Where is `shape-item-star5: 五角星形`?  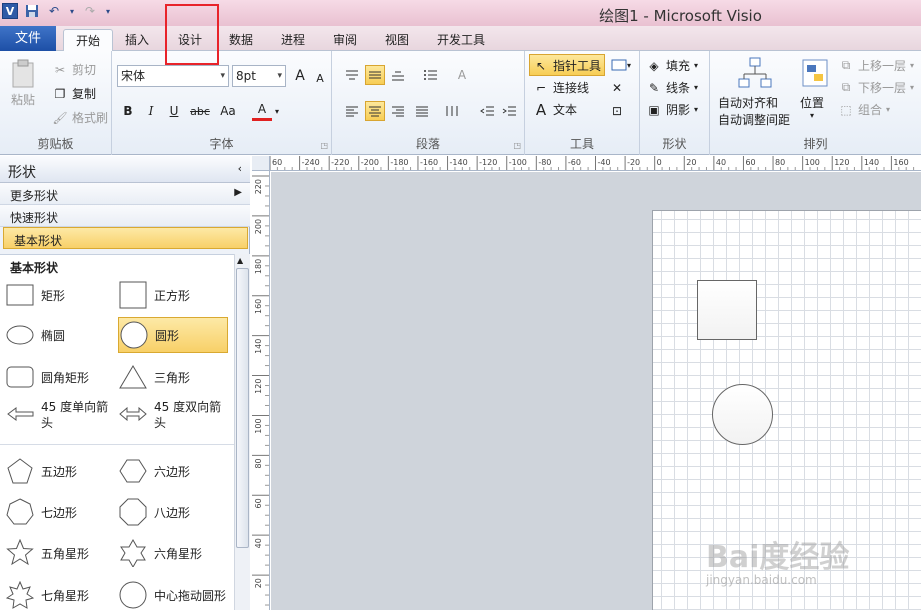 shape-item-star5: 五角星形 is located at coordinates (60, 553).